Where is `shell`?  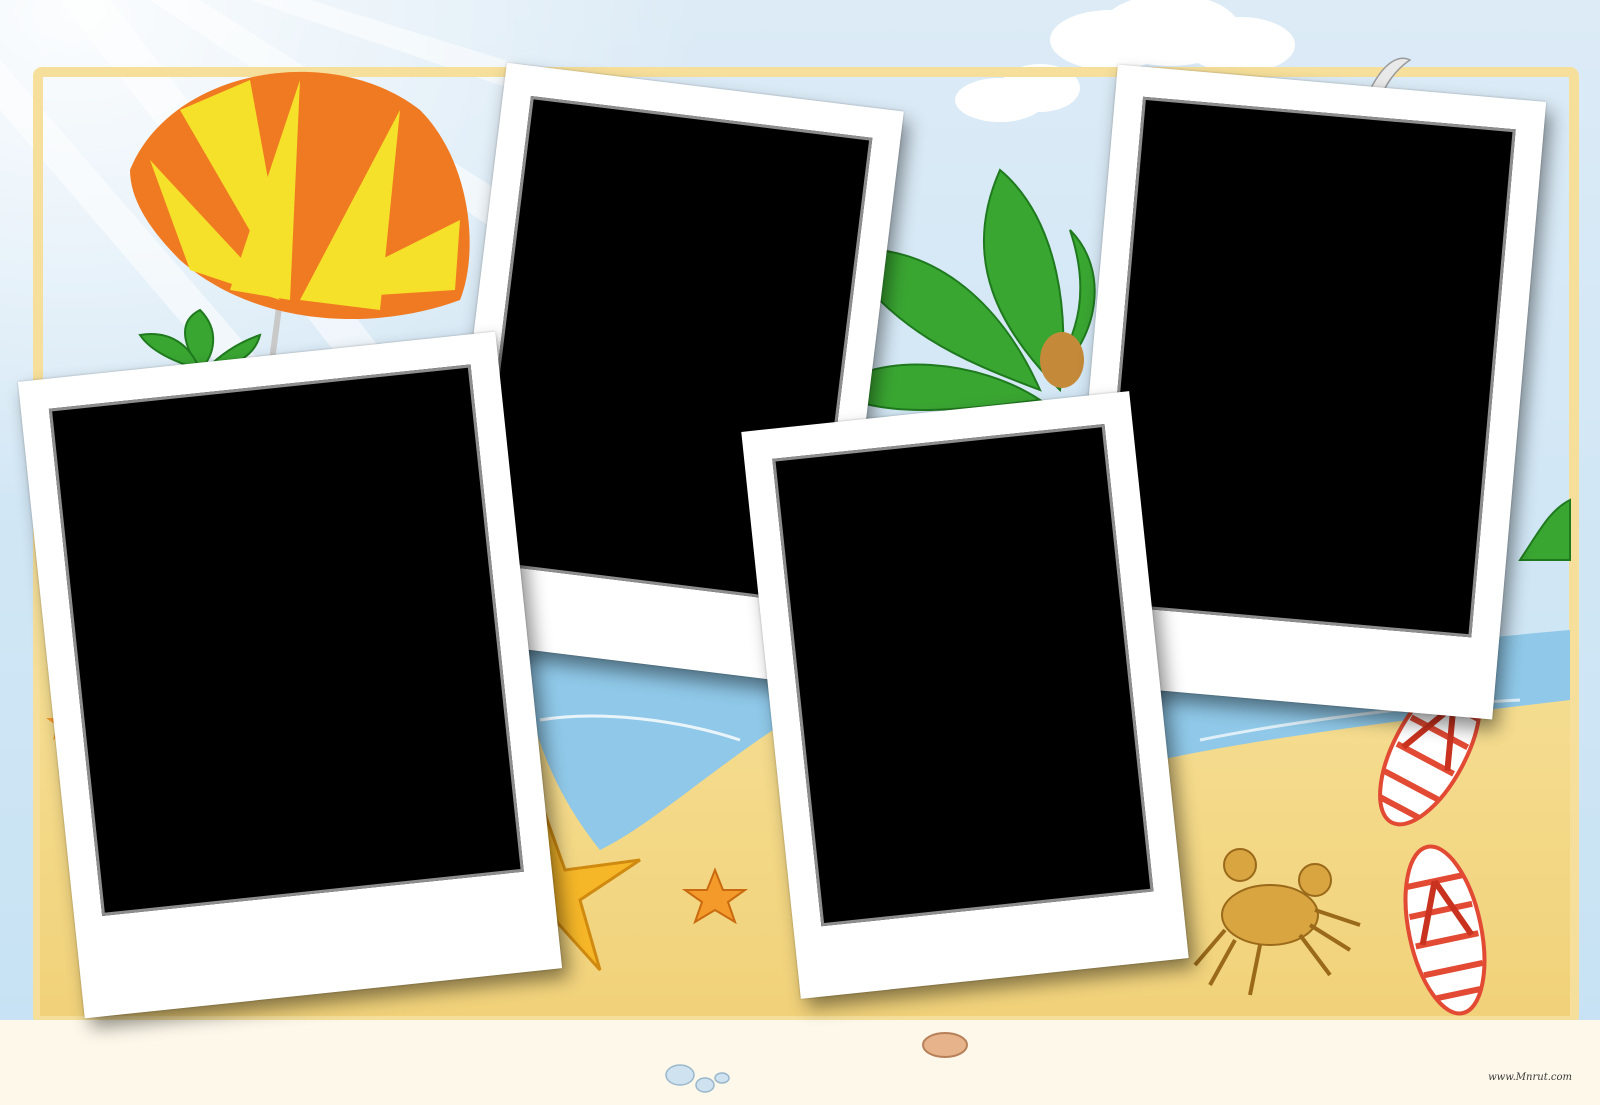
shell is located at coordinates (945, 1045).